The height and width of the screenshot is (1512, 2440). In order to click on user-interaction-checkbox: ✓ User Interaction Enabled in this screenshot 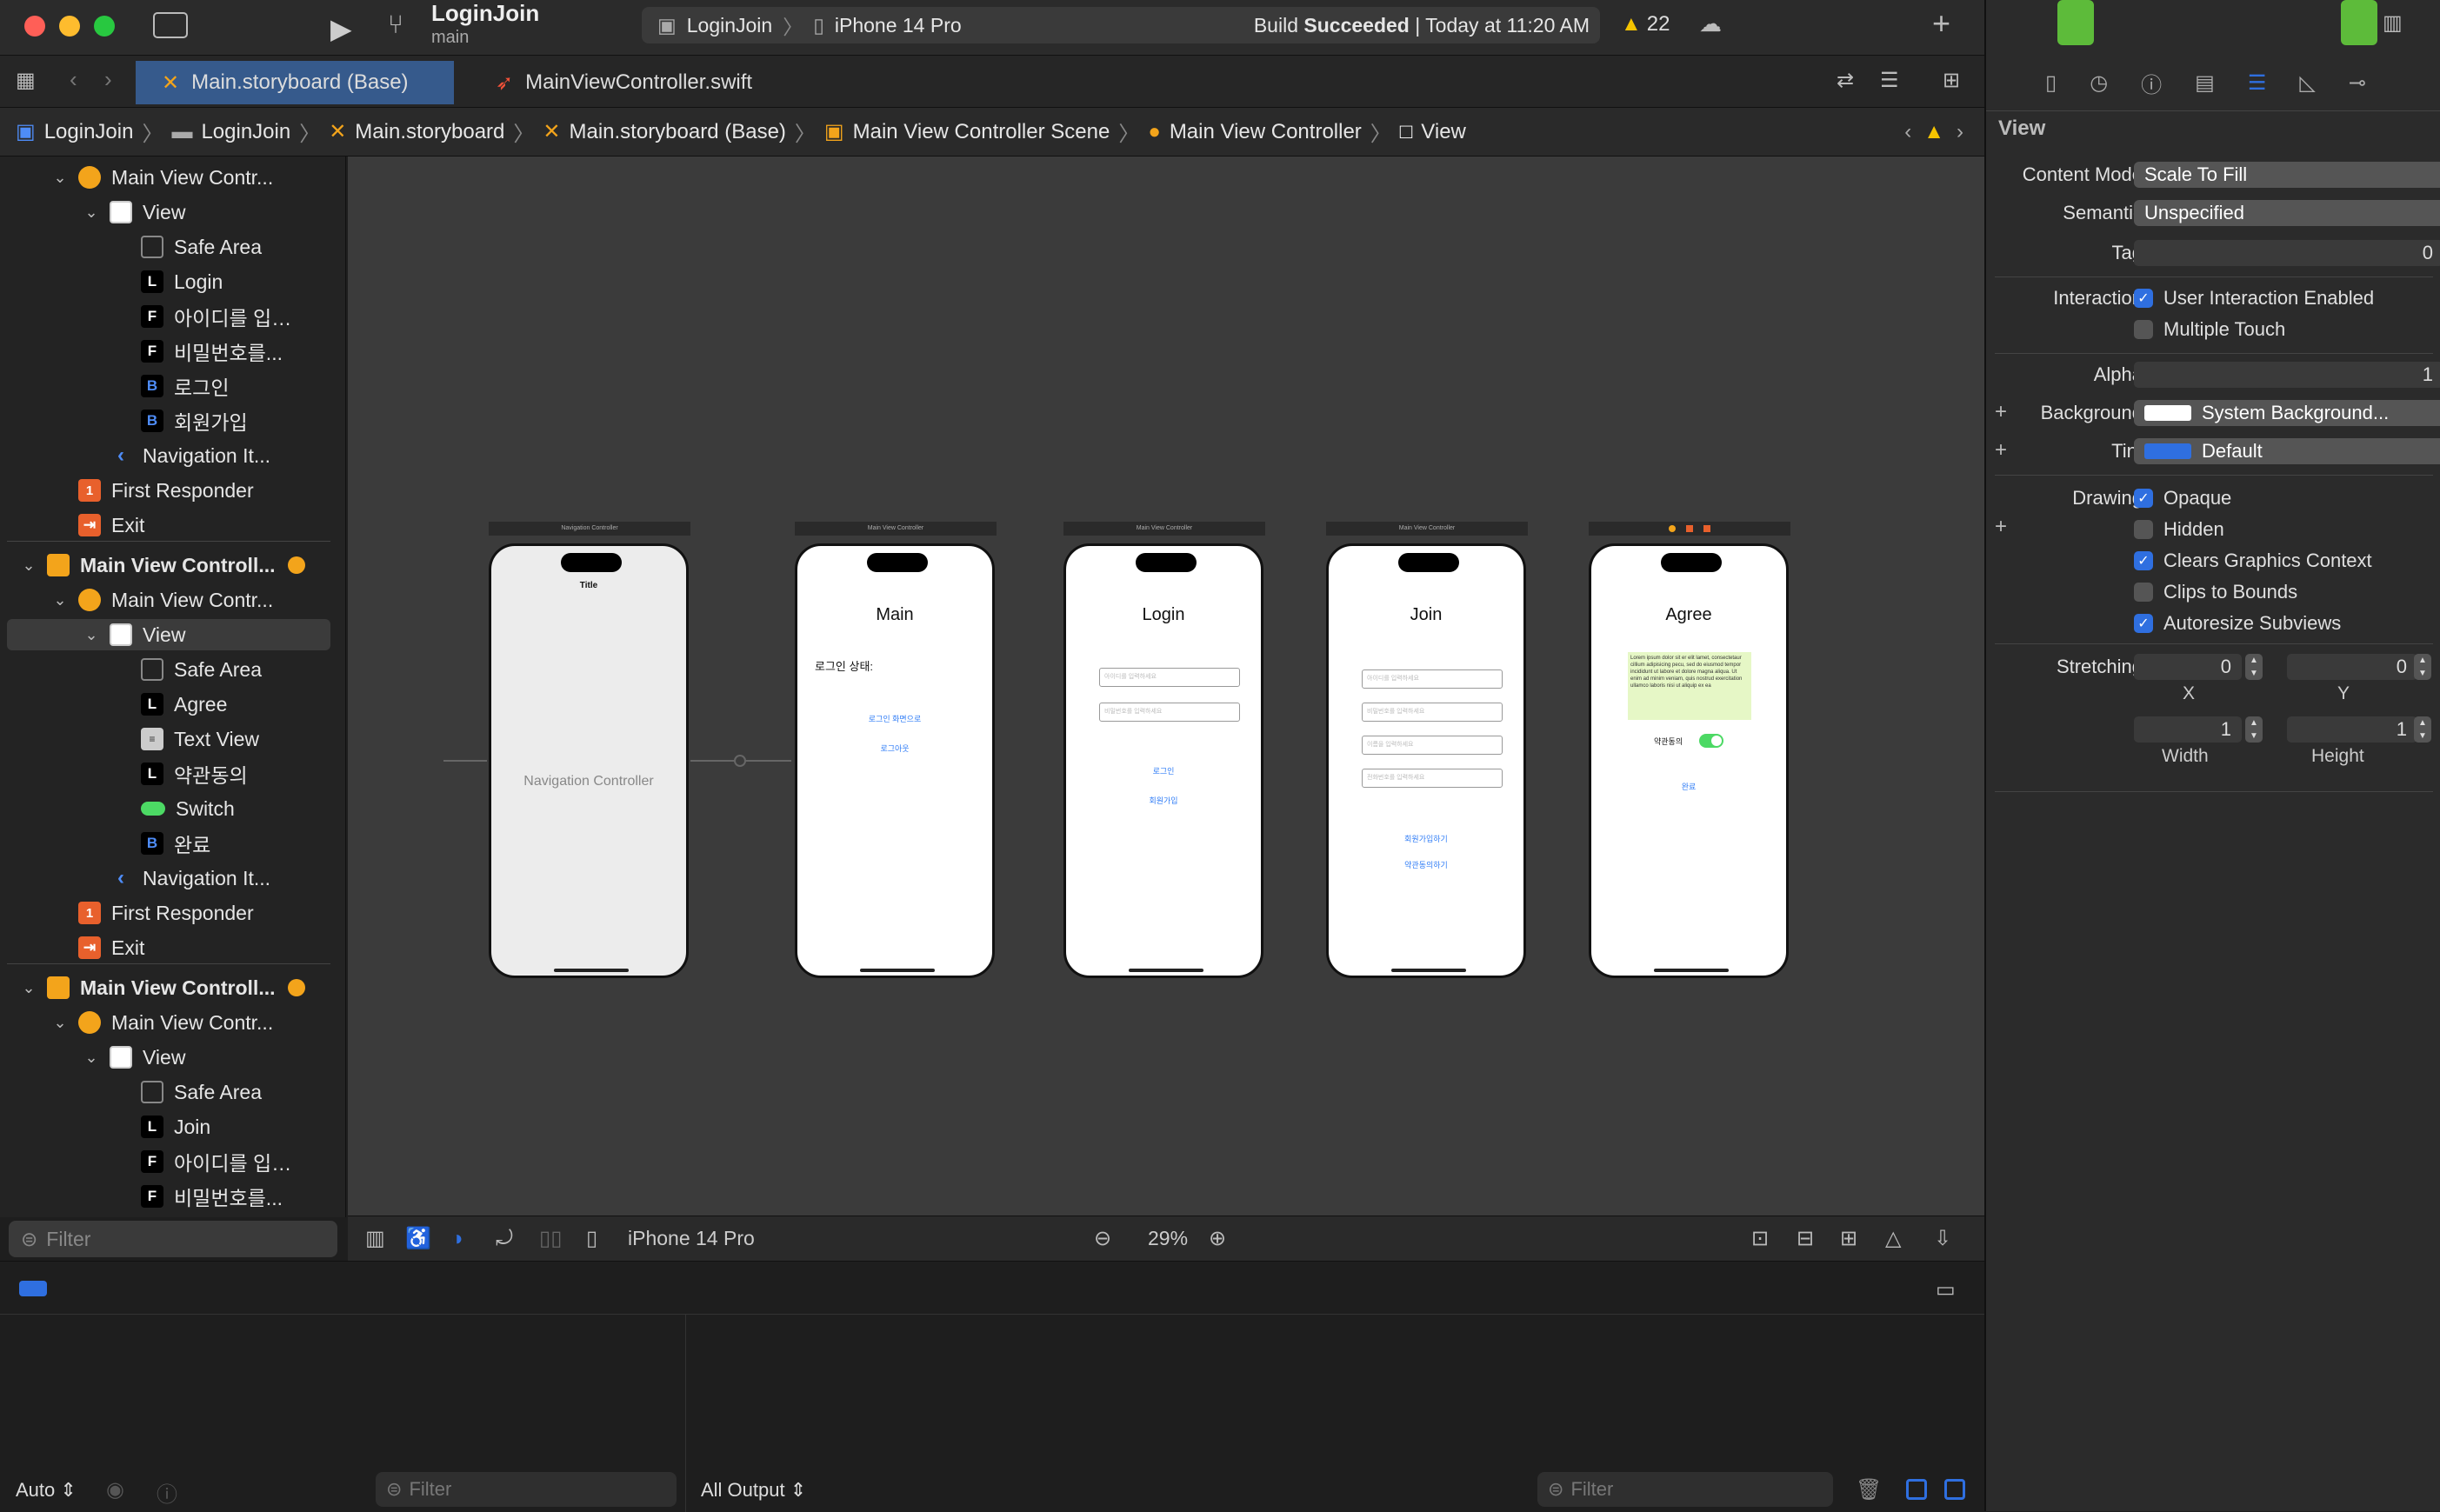, I will do `click(2254, 298)`.